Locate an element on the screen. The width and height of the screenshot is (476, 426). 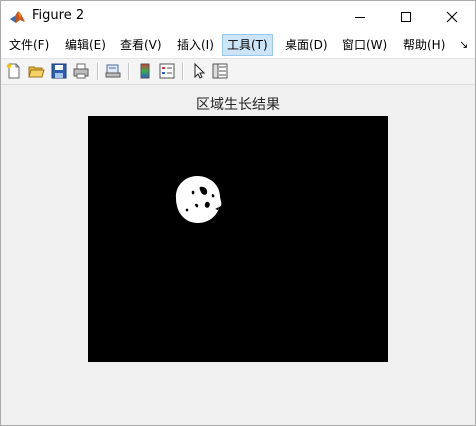
menu-overflow-icon: ↘ is located at coordinates (463, 44).